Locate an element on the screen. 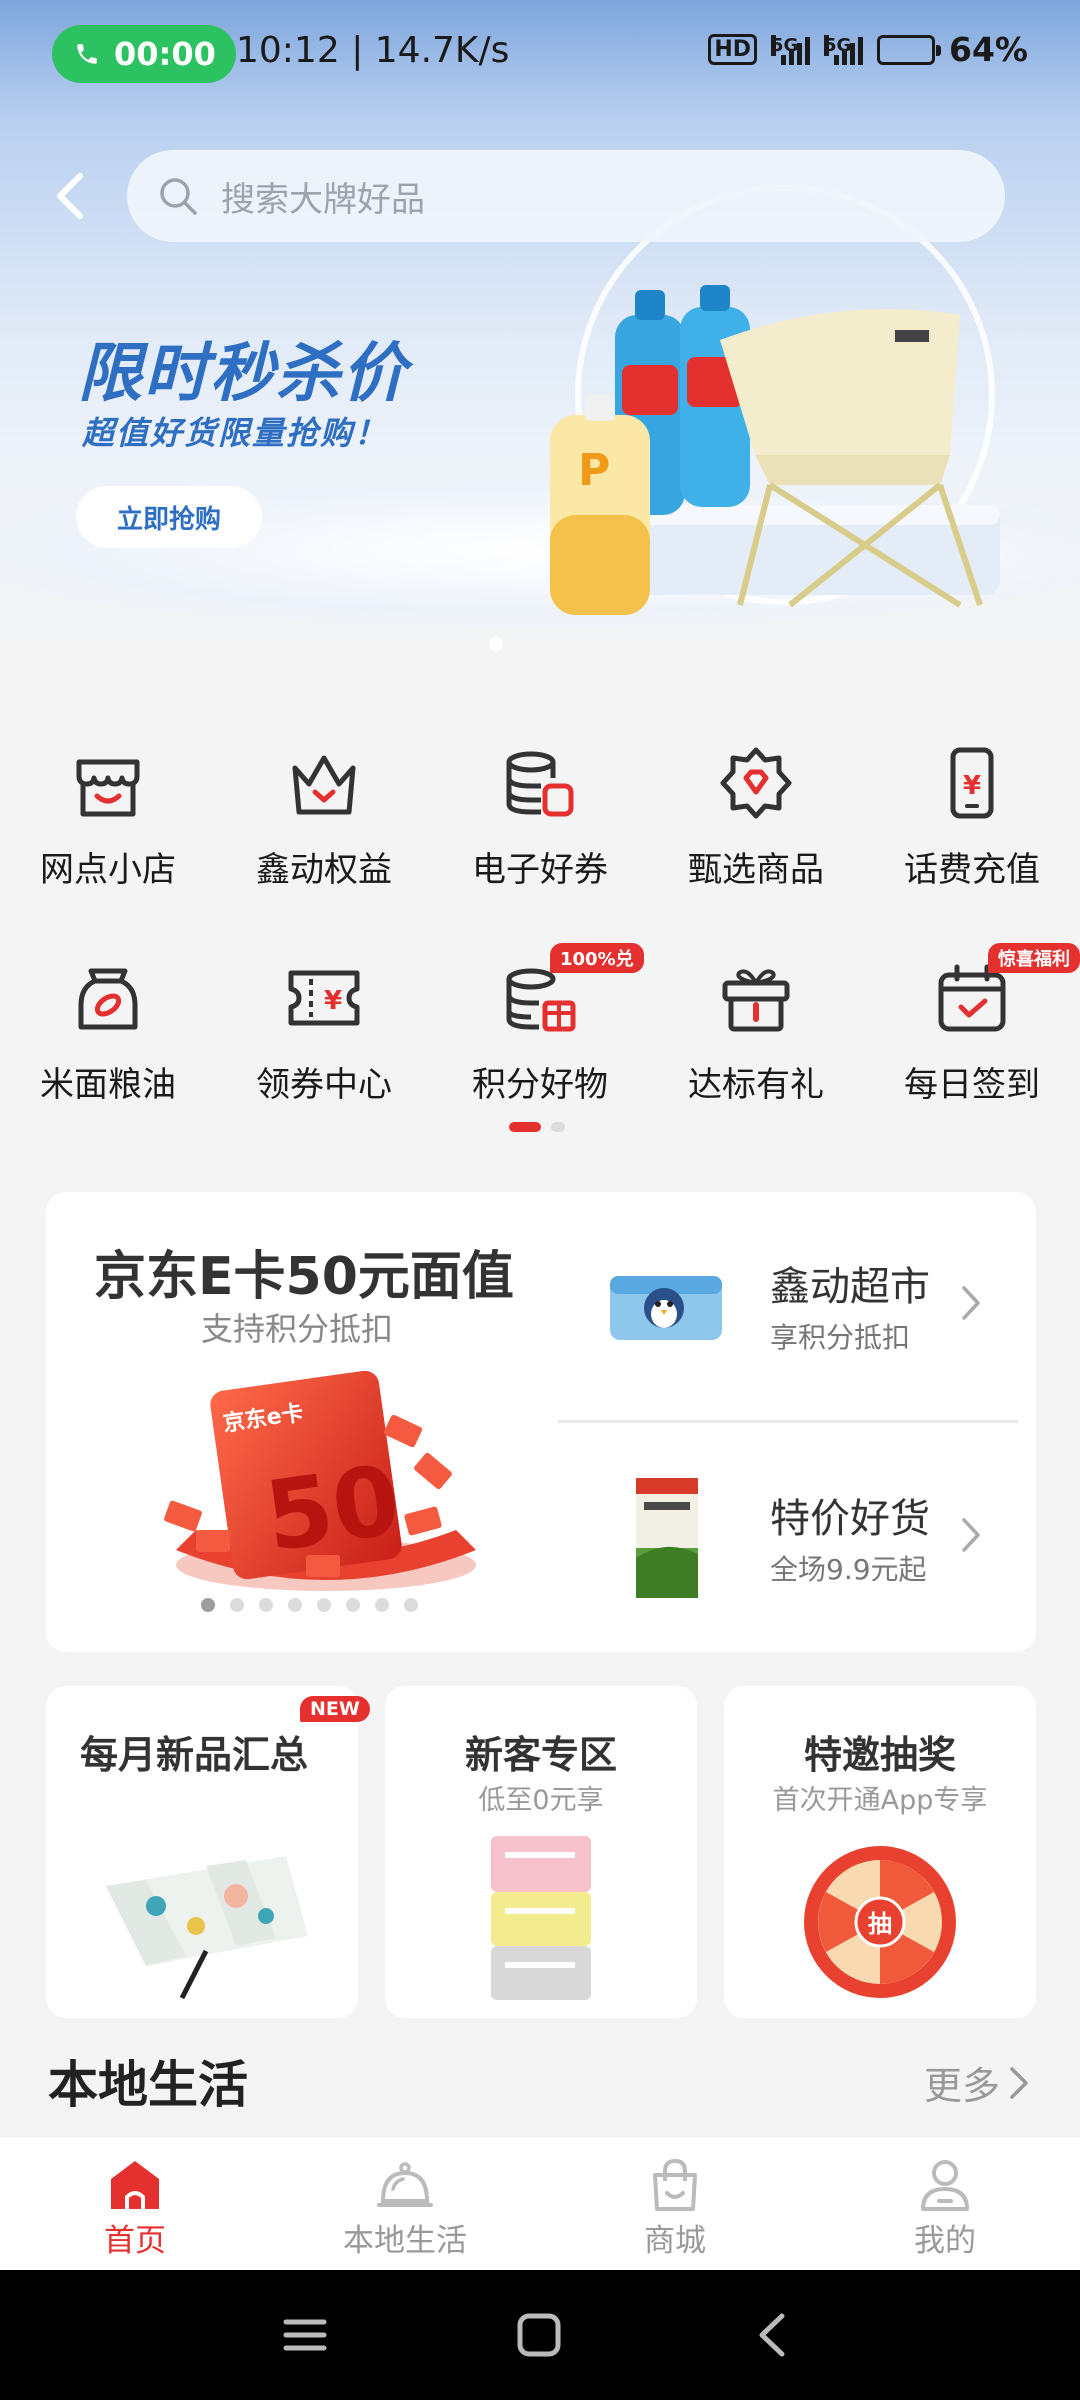 This screenshot has height=2400, width=1080. ecard-carousel-dots is located at coordinates (309, 1605).